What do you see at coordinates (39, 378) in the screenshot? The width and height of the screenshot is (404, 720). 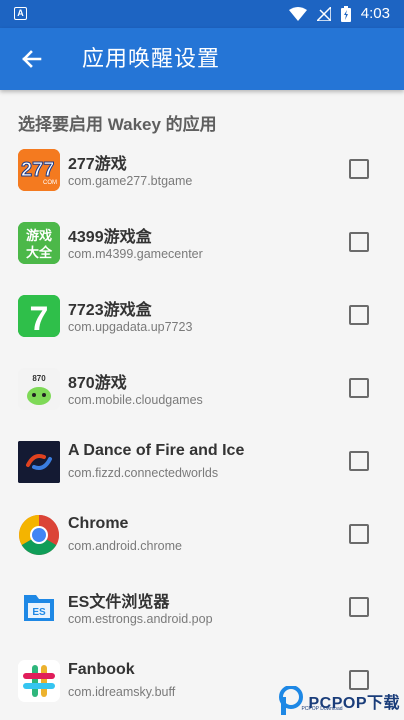 I see `icon-870-text: 870` at bounding box center [39, 378].